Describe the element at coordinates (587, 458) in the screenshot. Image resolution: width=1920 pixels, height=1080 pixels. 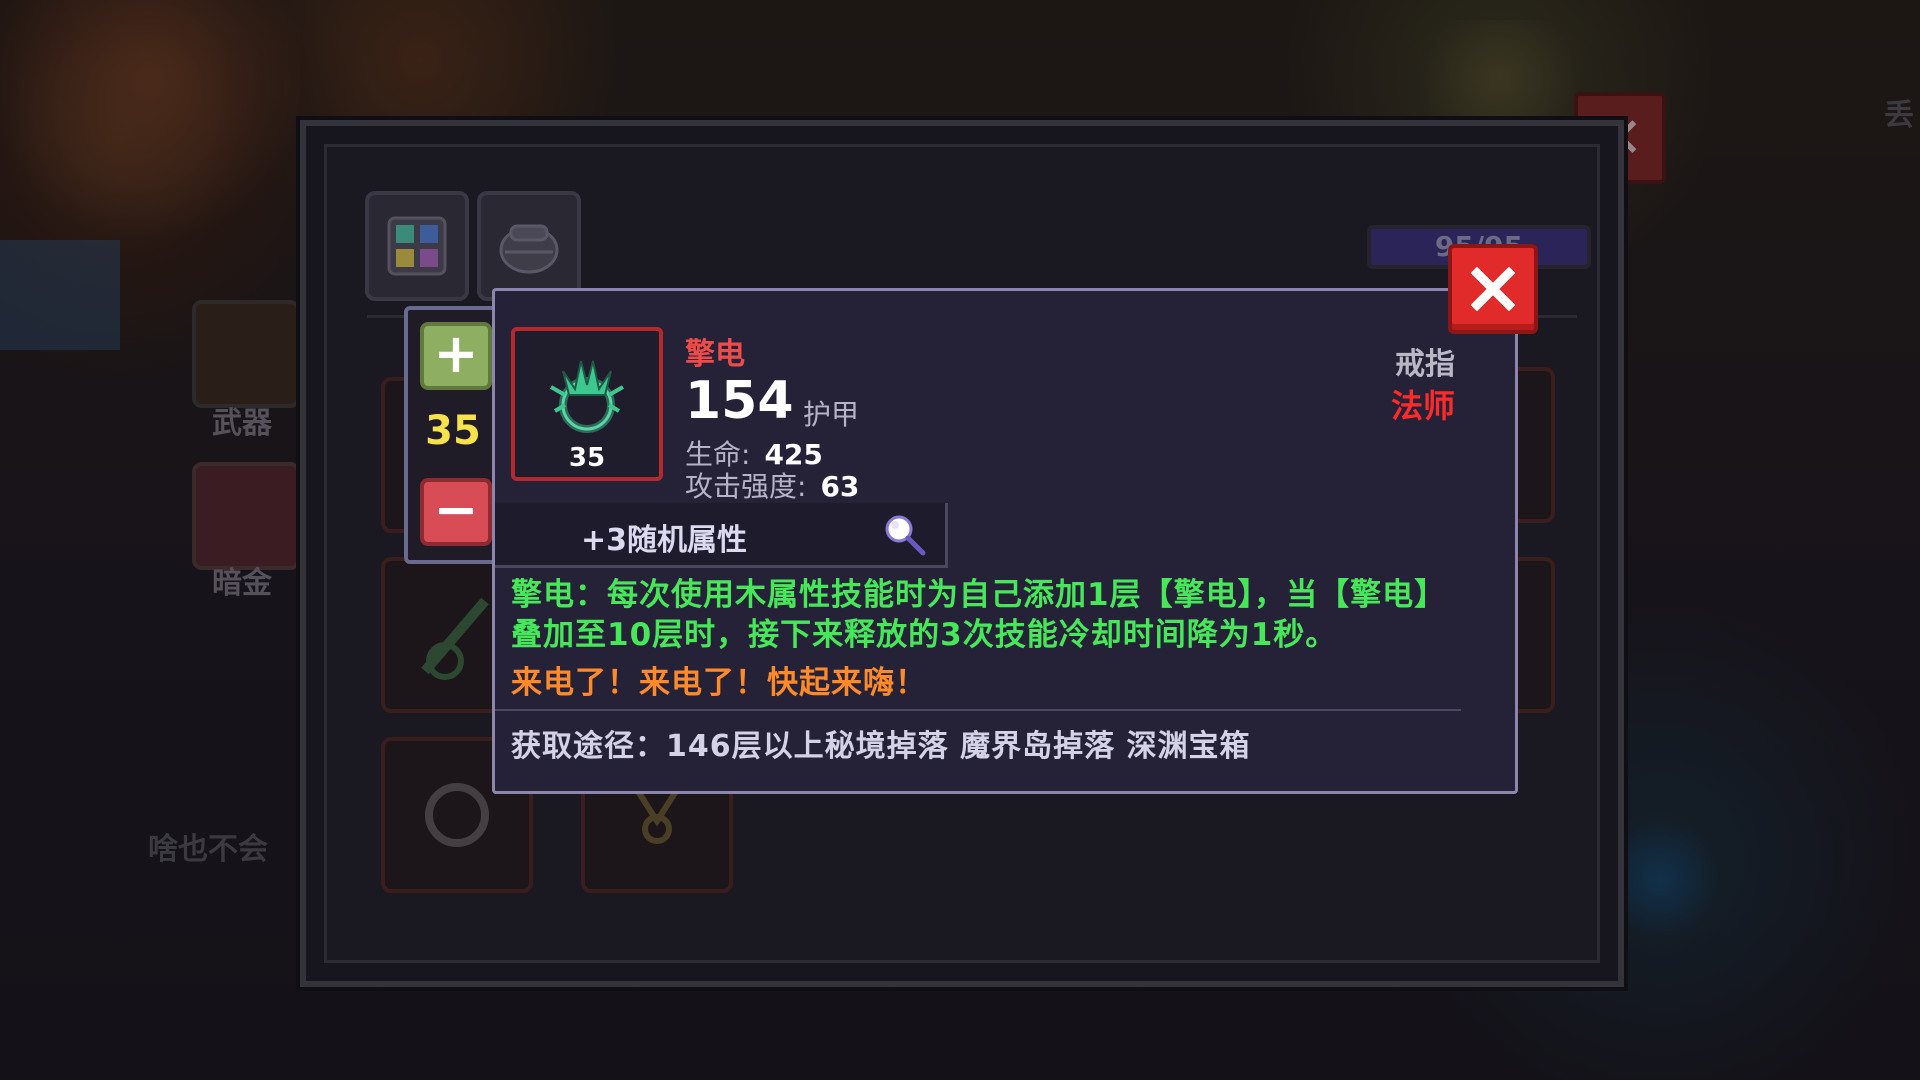
I see `item-level: 35` at that location.